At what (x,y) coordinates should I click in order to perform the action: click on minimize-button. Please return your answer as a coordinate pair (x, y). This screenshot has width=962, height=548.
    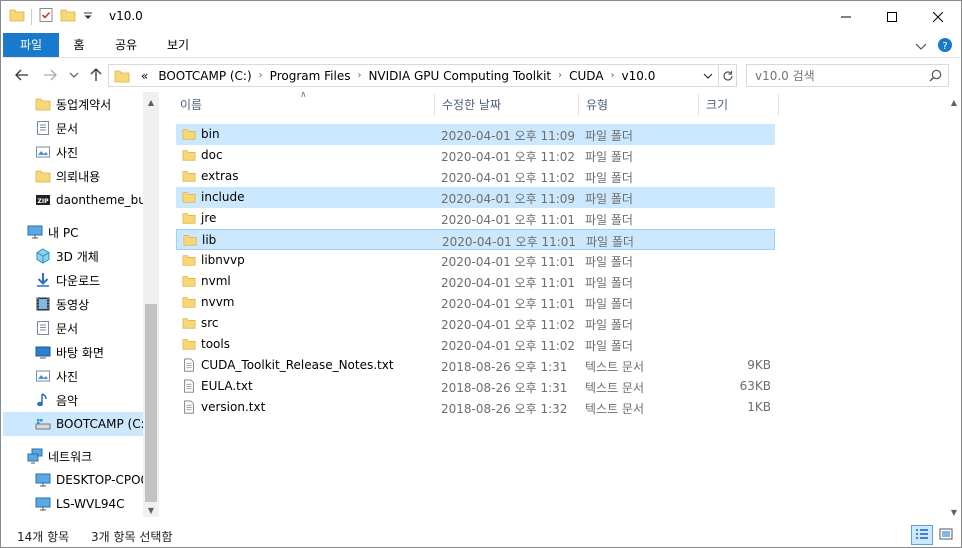
    Looking at the image, I should click on (846, 17).